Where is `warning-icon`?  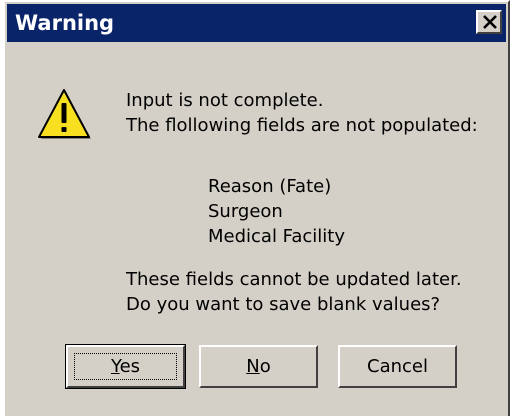 warning-icon is located at coordinates (64, 114).